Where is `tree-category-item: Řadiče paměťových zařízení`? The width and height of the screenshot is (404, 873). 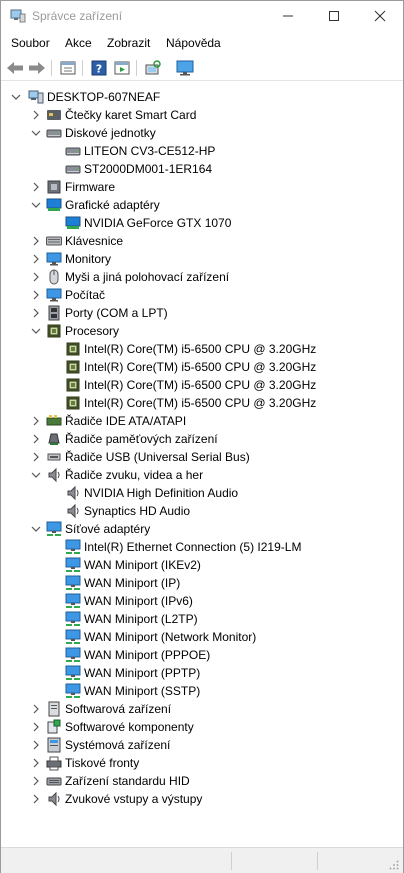 tree-category-item: Řadiče paměťových zařízení is located at coordinates (201, 439).